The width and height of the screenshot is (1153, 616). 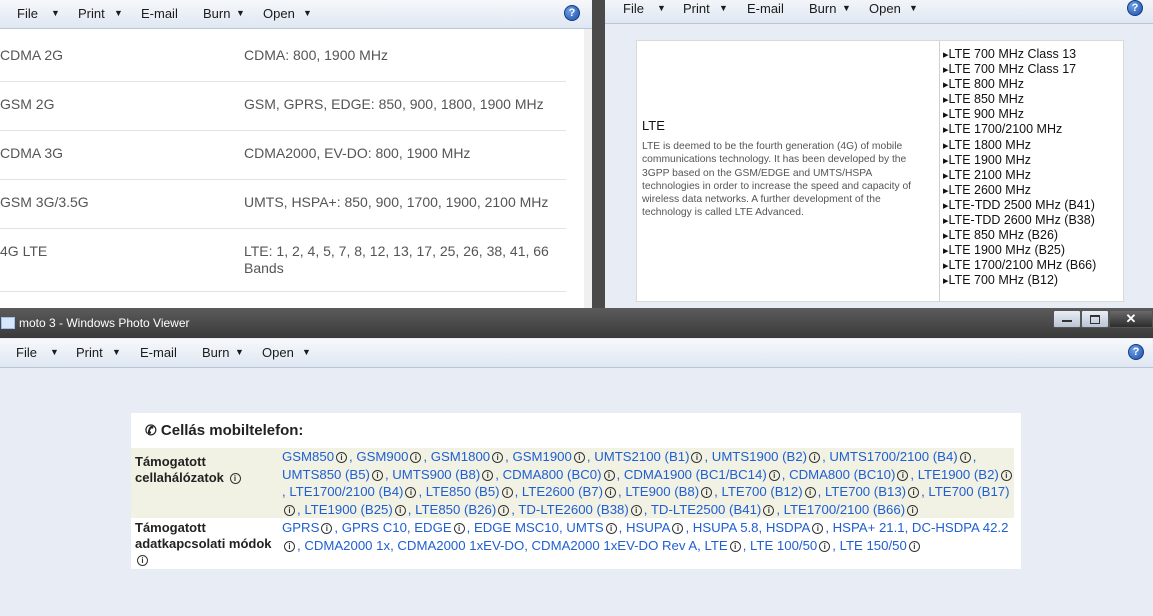 What do you see at coordinates (662, 491) in the screenshot?
I see `spec-link: LTE900 (B8)` at bounding box center [662, 491].